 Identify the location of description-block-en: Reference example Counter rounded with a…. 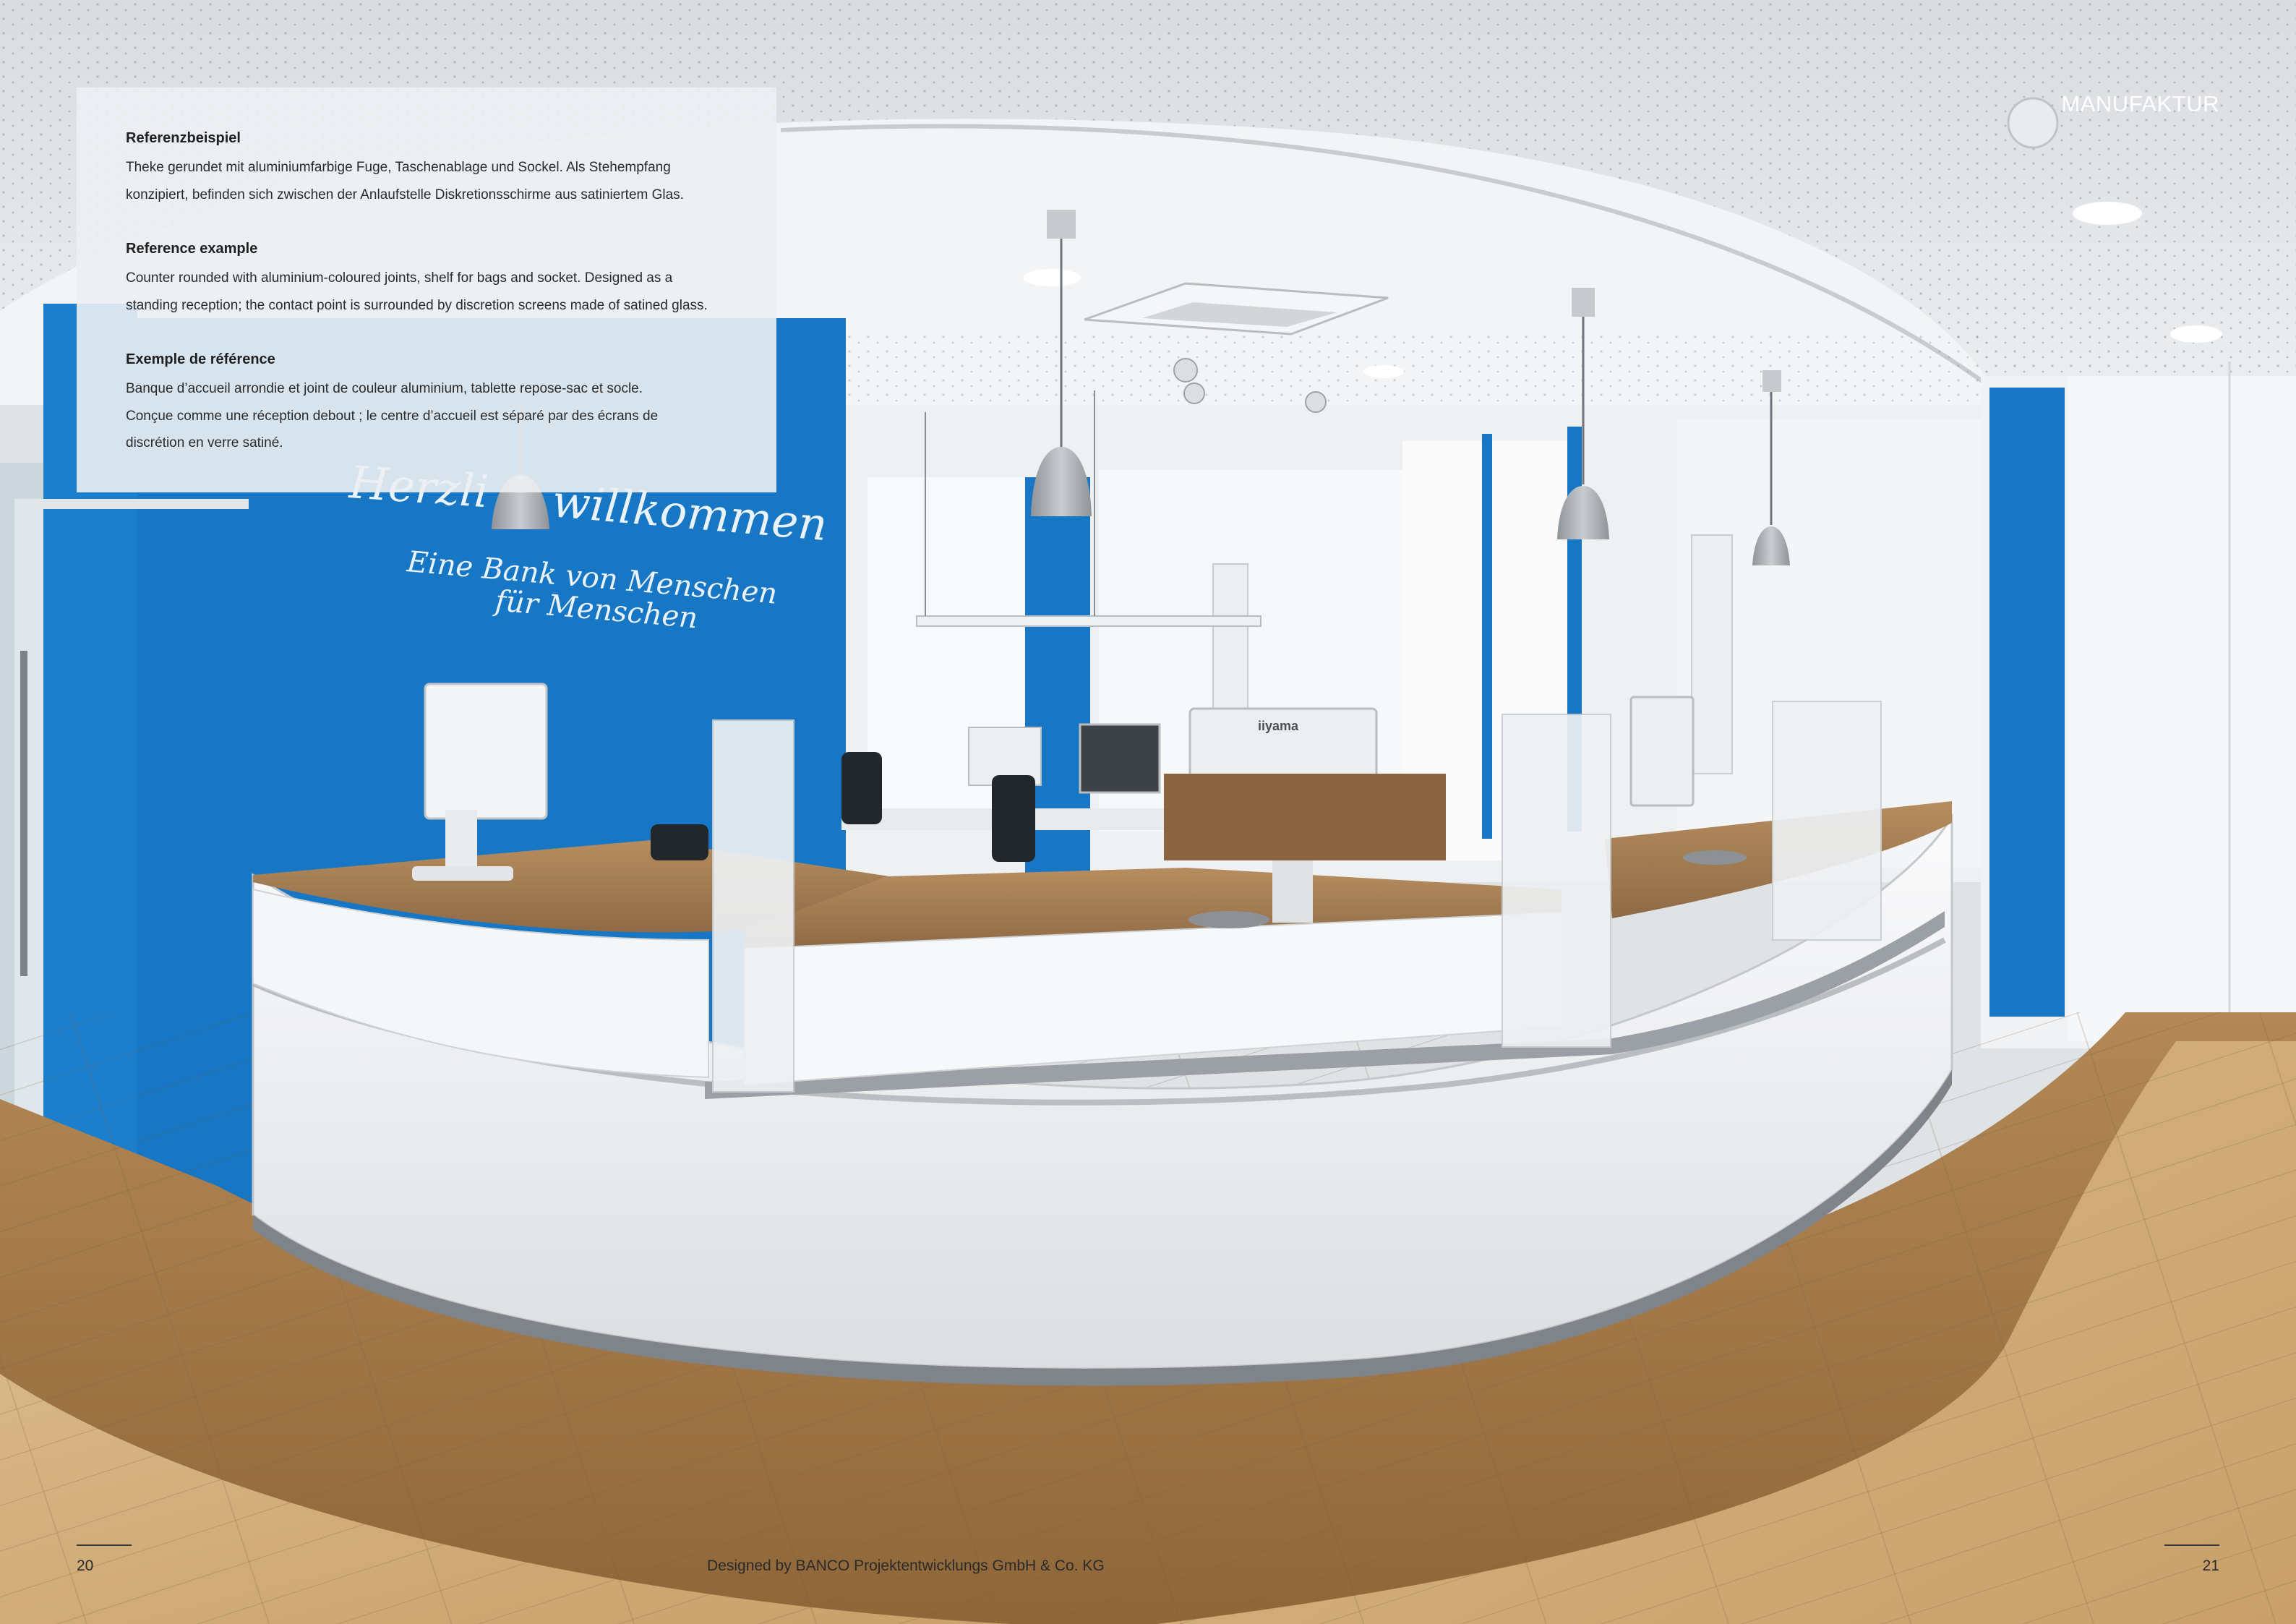
(426, 278).